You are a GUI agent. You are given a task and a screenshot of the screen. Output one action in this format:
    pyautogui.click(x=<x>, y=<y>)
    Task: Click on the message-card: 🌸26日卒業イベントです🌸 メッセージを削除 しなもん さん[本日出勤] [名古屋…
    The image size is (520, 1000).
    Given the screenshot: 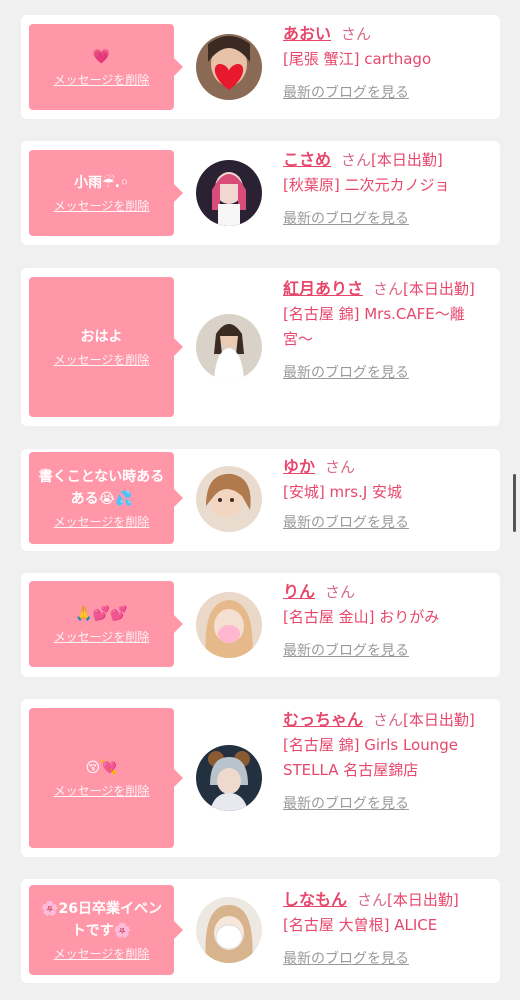 What is the action you would take?
    pyautogui.click(x=260, y=931)
    